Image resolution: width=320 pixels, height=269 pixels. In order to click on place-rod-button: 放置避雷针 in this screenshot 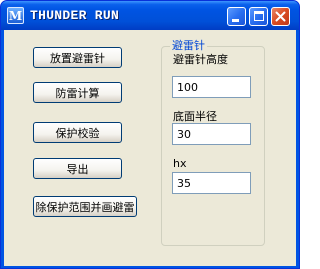, I will do `click(77, 57)`.